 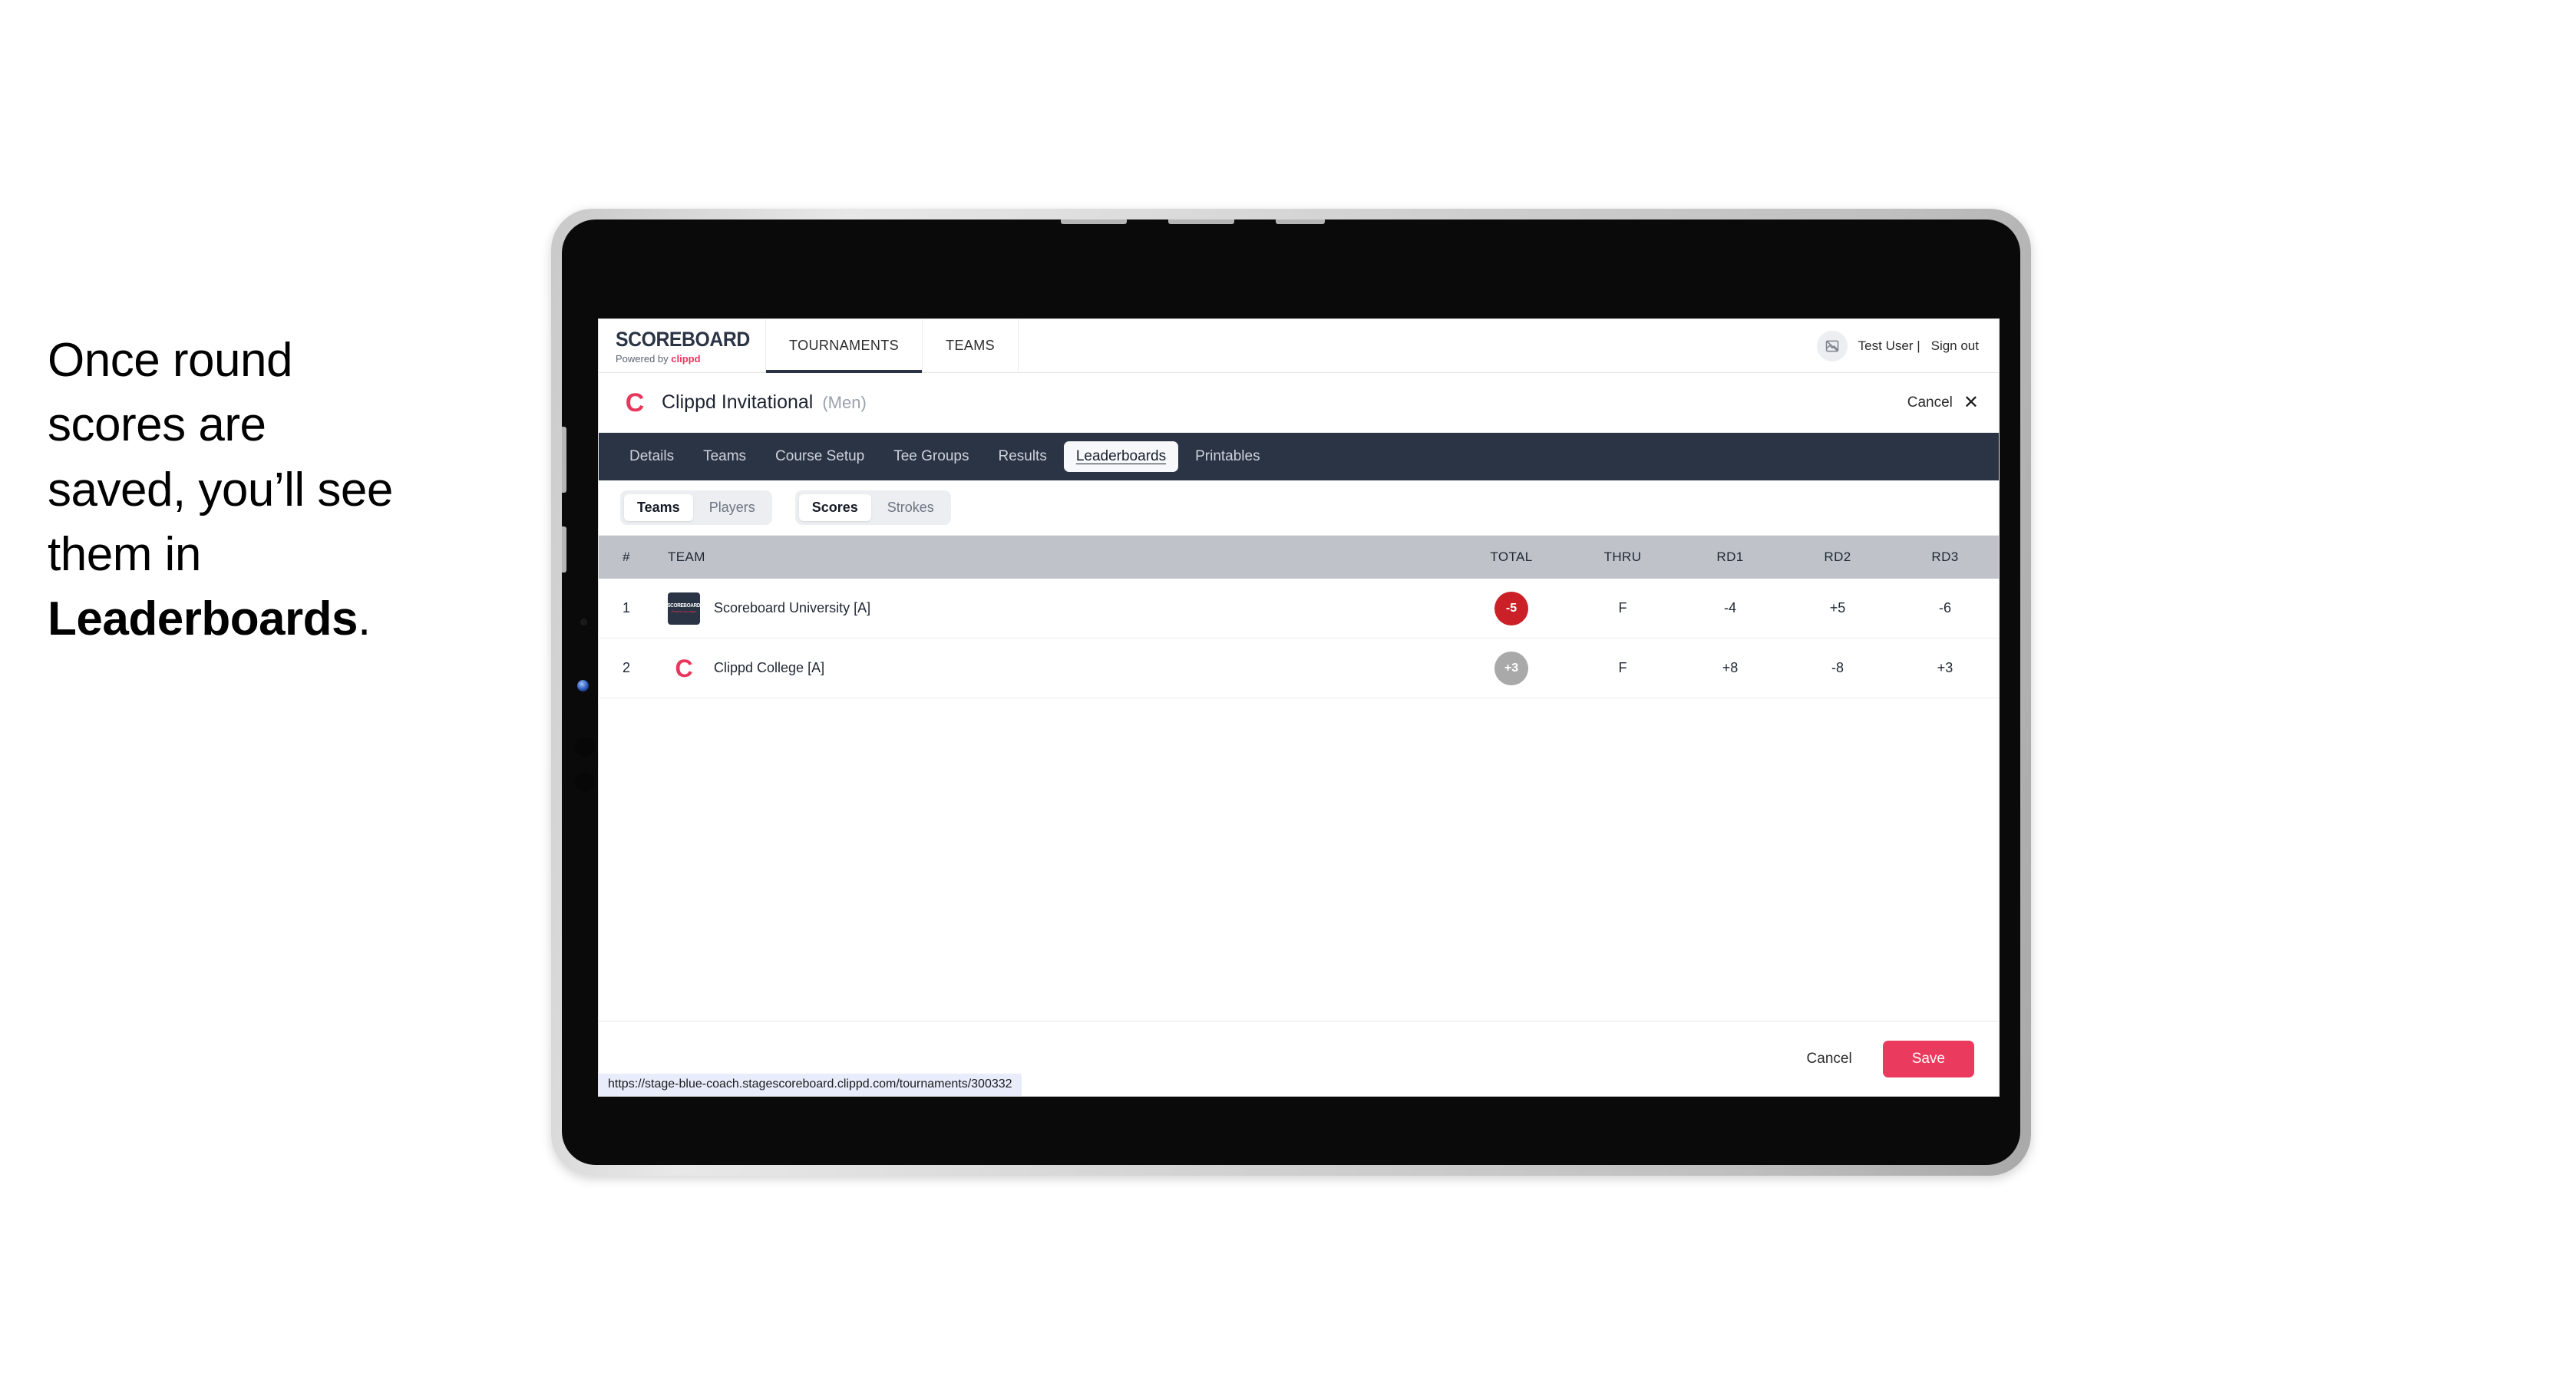 What do you see at coordinates (1930, 403) in the screenshot?
I see `panel-cancel-label: Cancel` at bounding box center [1930, 403].